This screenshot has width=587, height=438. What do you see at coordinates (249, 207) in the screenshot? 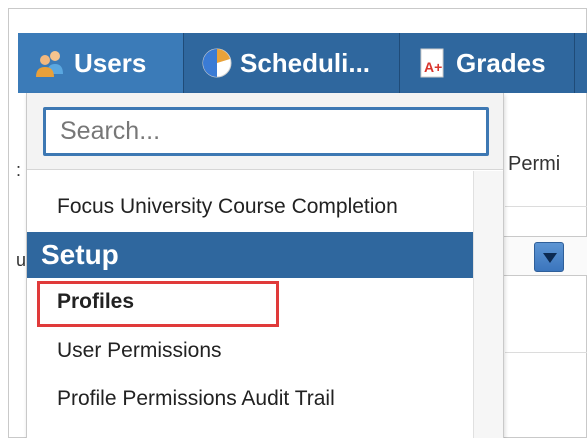
I see `menu-item-focus-university: Focus University Course Completion` at bounding box center [249, 207].